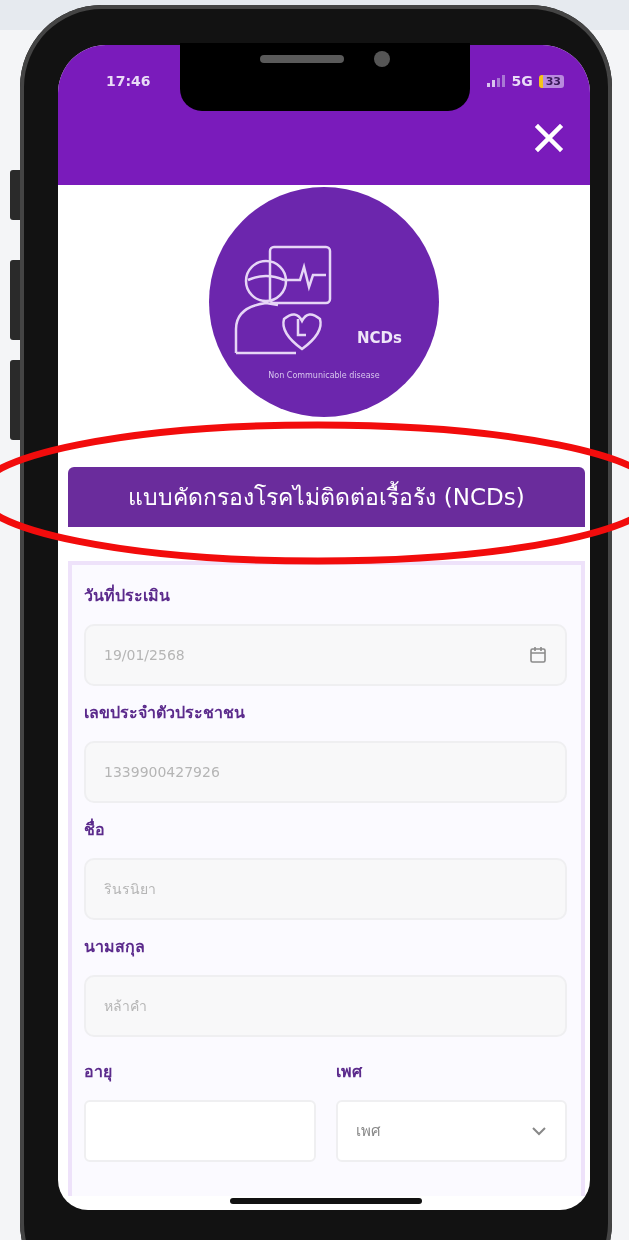 The width and height of the screenshot is (629, 1240). What do you see at coordinates (551, 81) in the screenshot?
I see `battery-indicator: 33` at bounding box center [551, 81].